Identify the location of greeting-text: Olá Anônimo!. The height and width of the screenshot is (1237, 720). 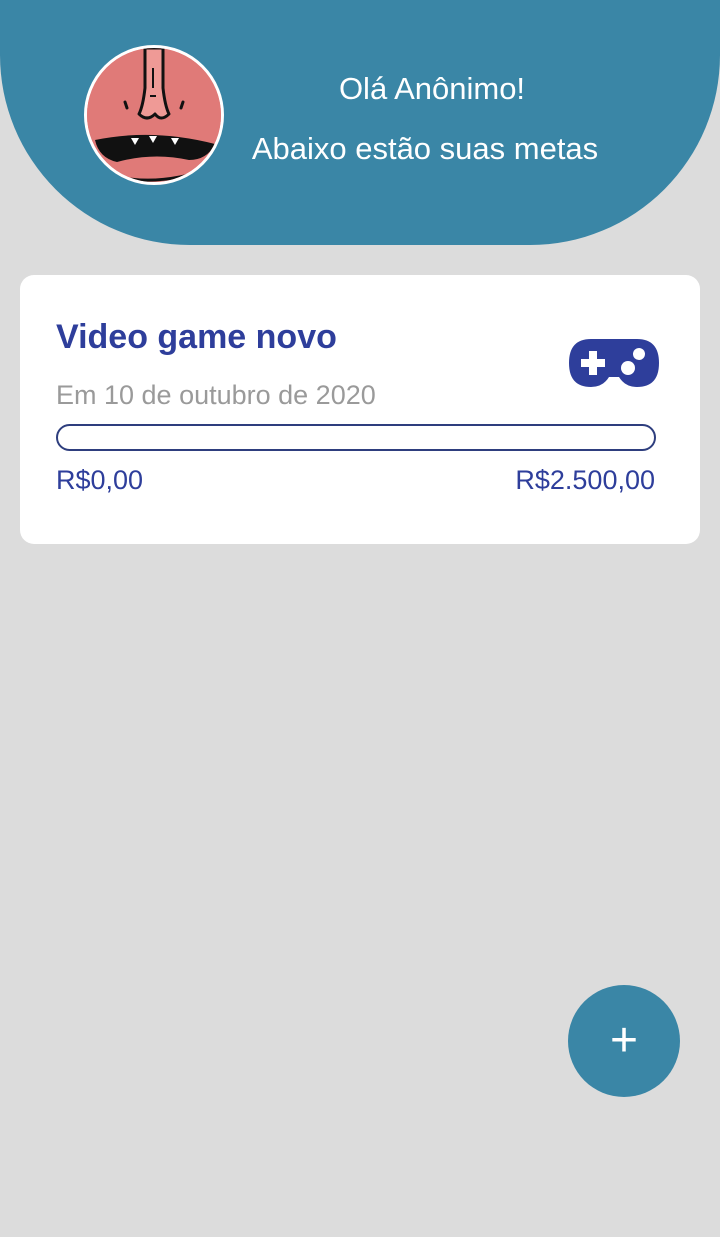
(432, 88).